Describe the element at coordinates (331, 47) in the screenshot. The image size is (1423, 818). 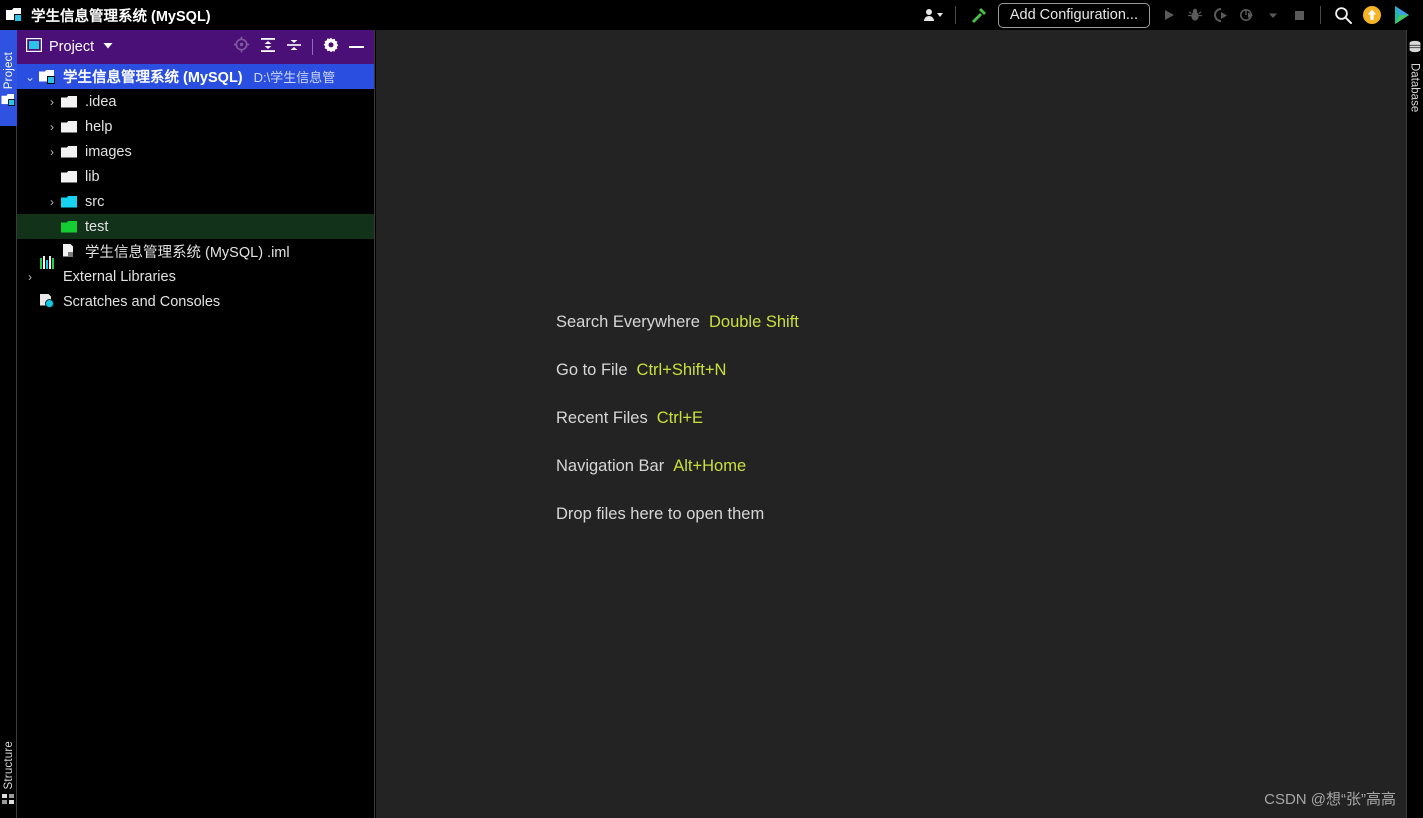
I see `settings-gear-icon` at that location.